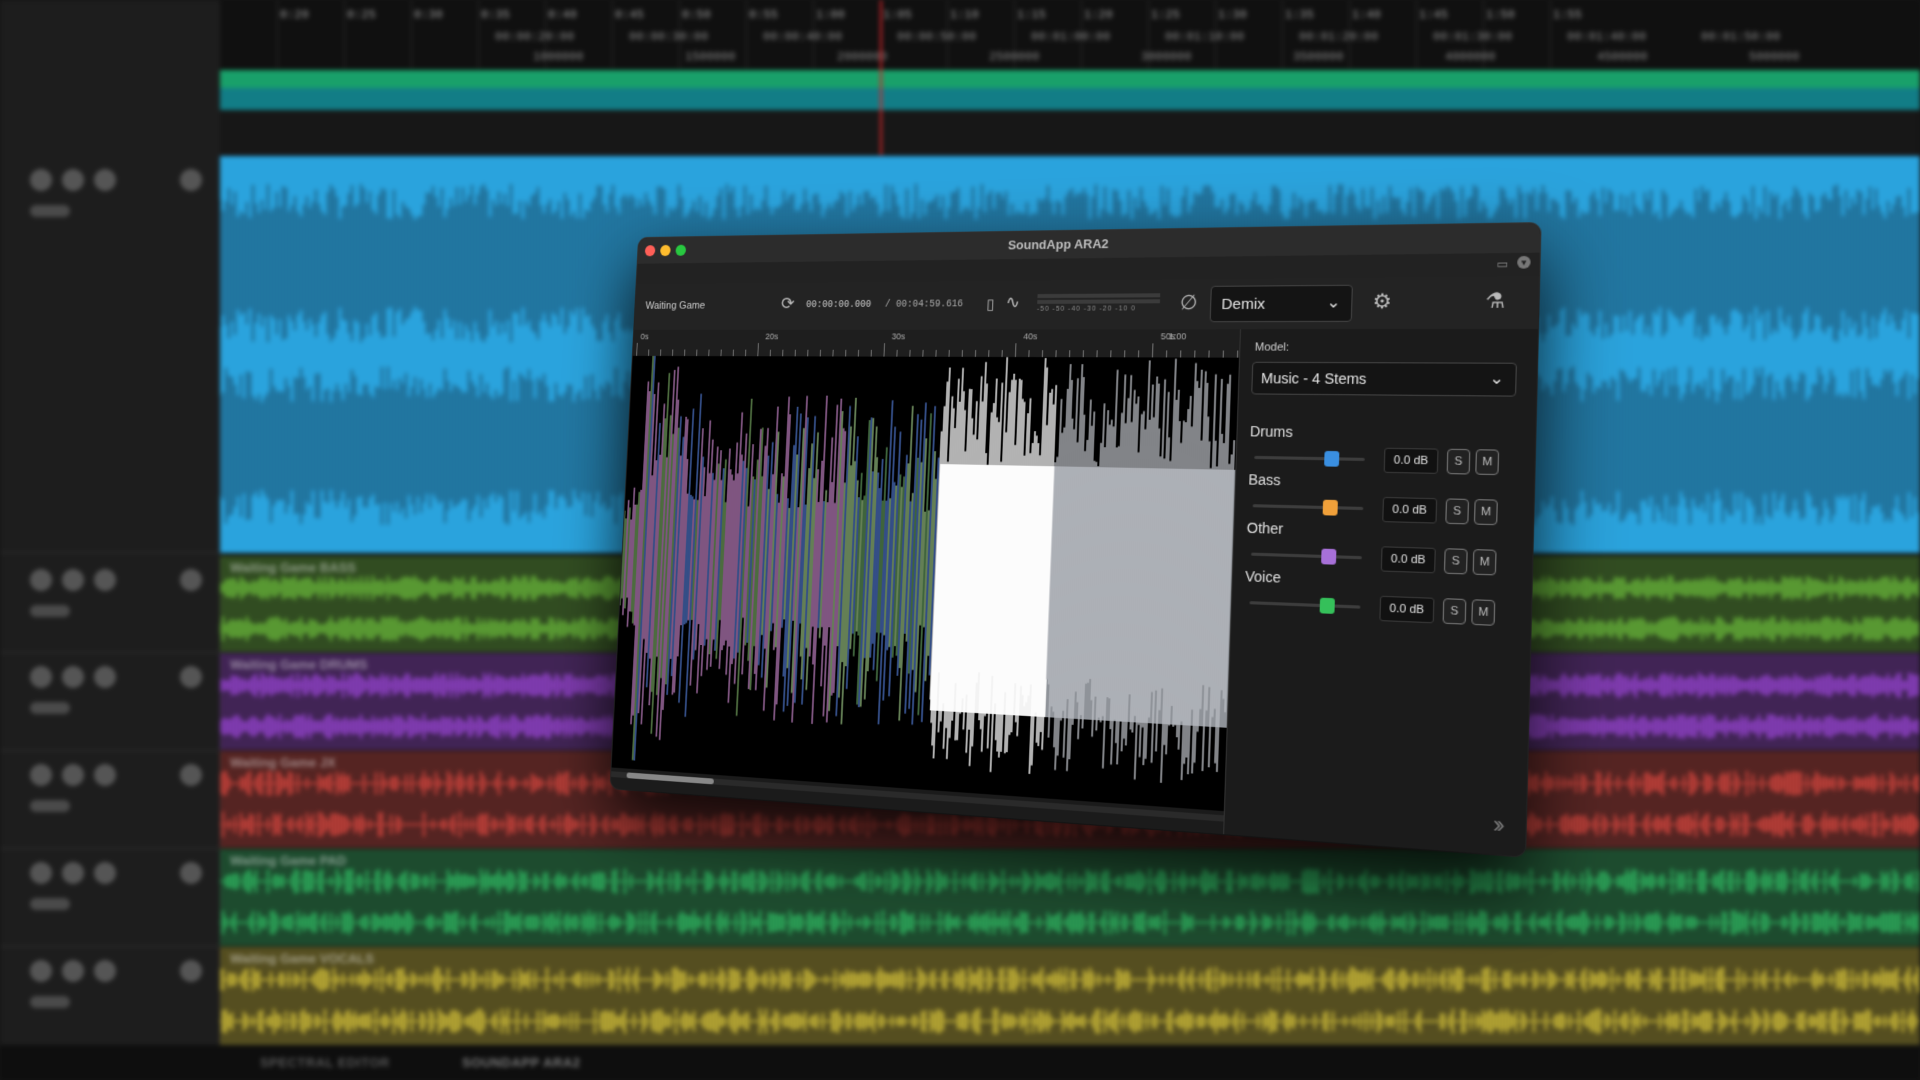  I want to click on phase-invert-icon: ∅, so click(1189, 302).